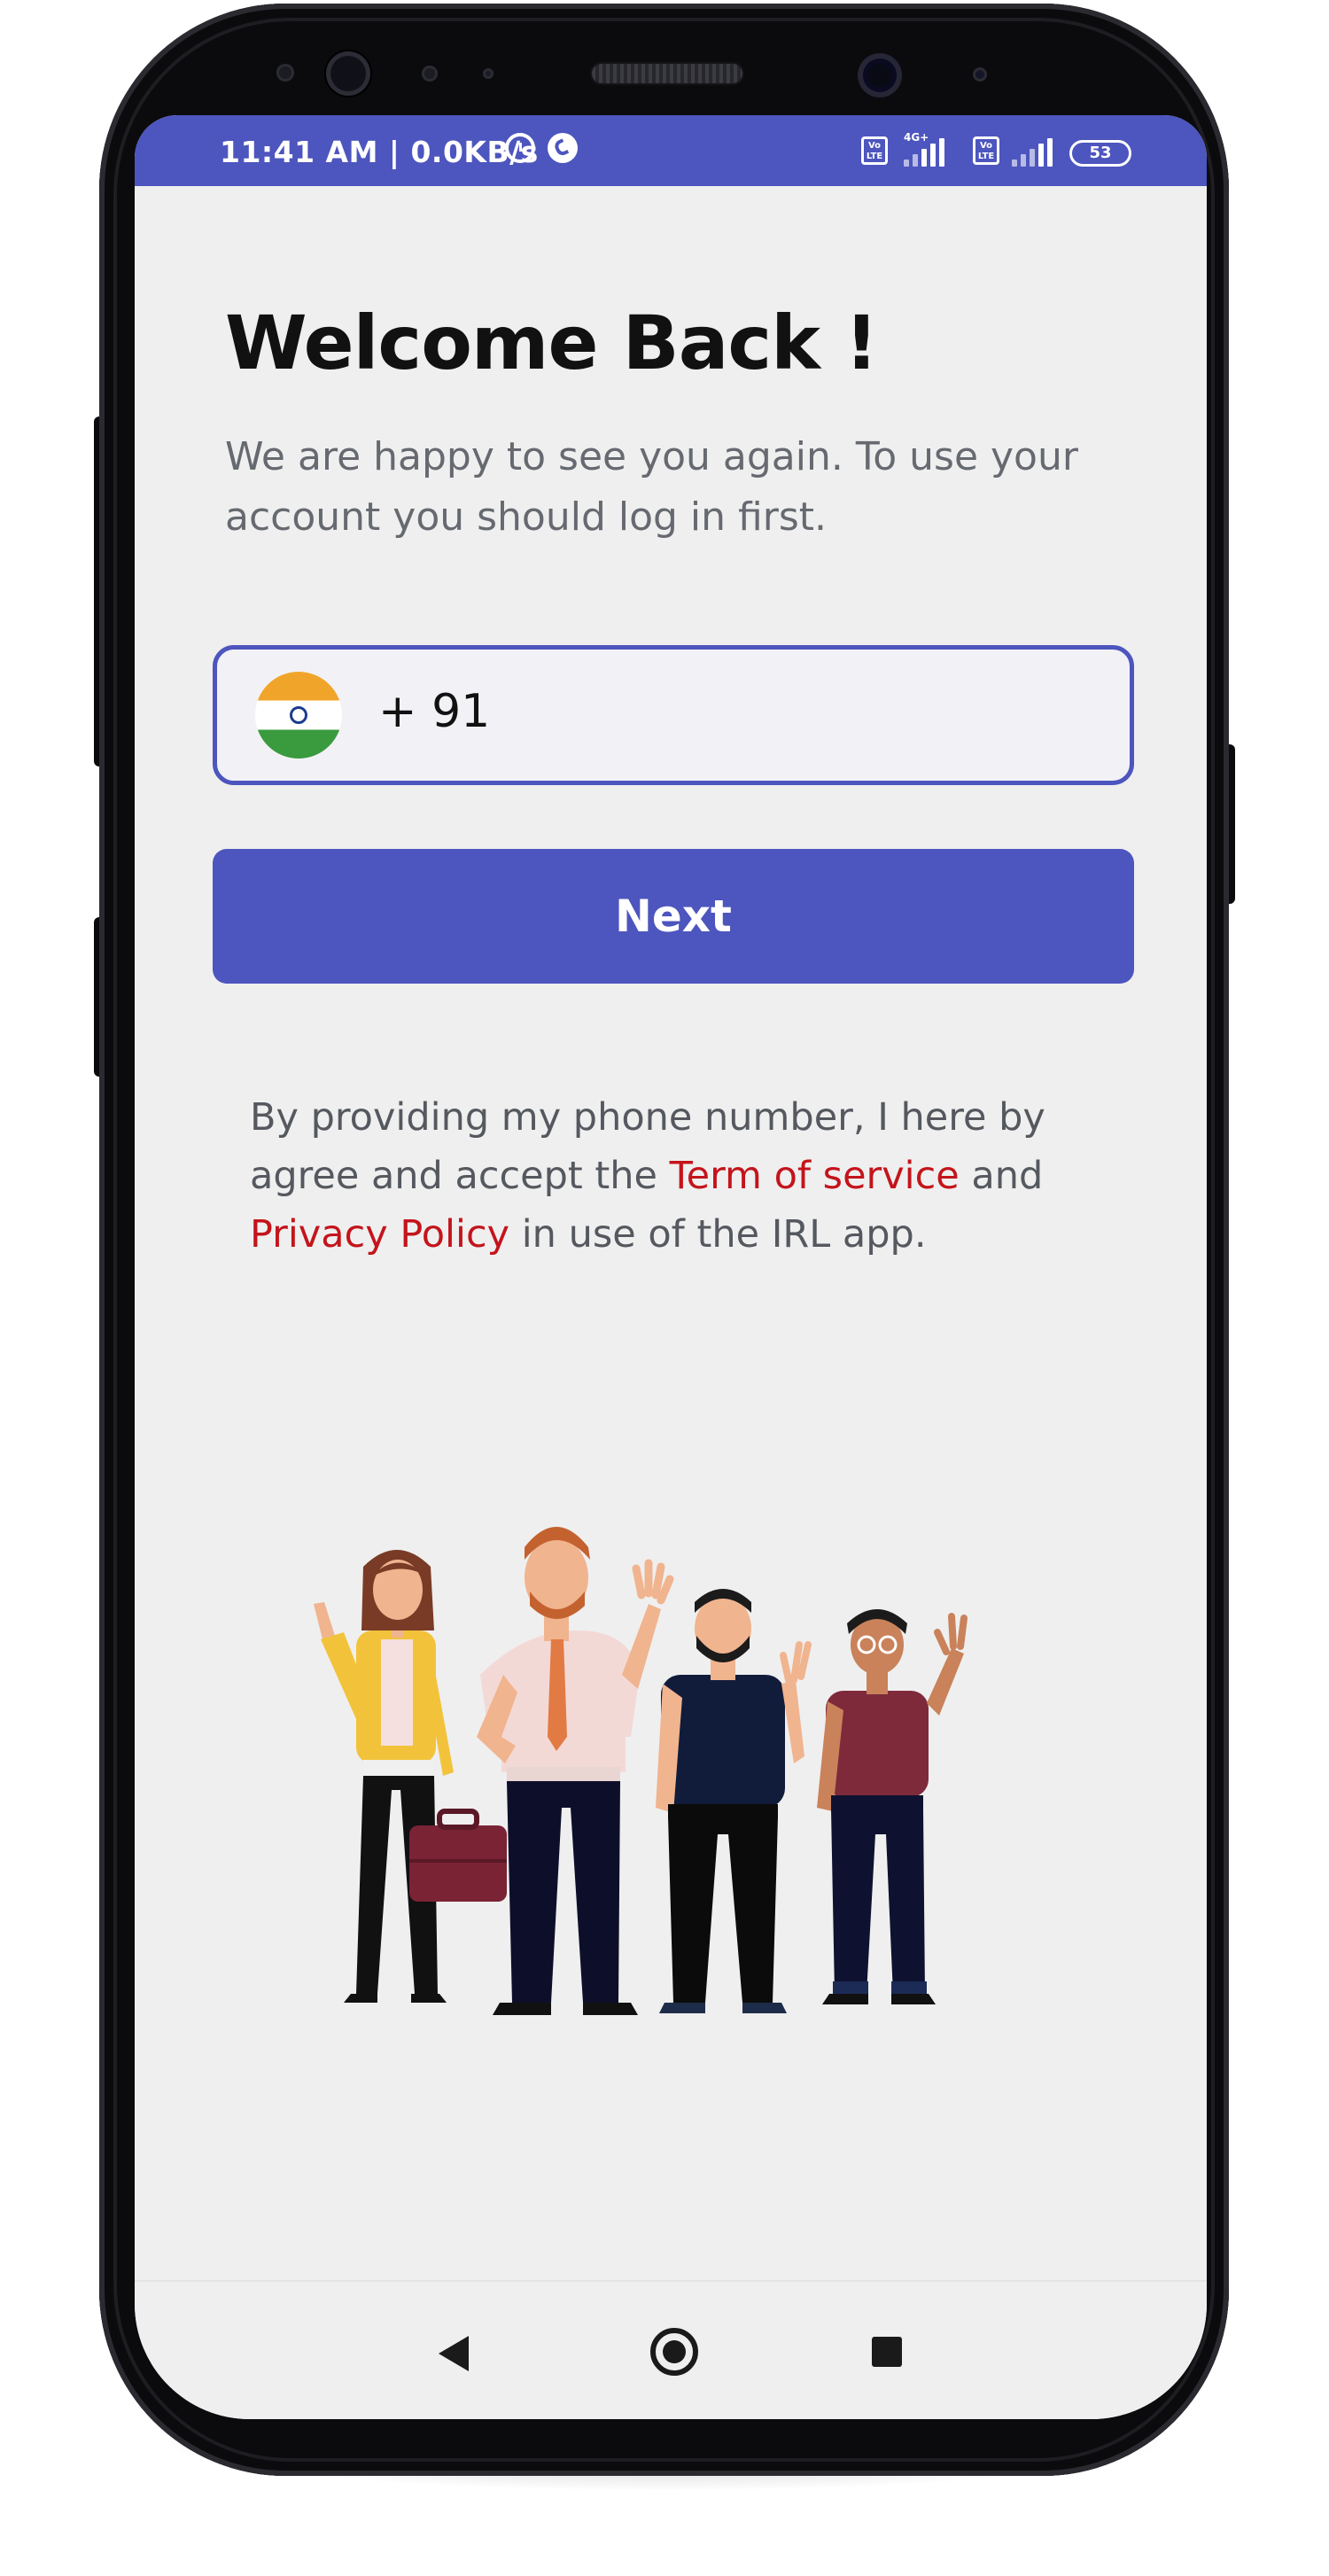 This screenshot has height=2576, width=1329. Describe the element at coordinates (718, 1235) in the screenshot. I see `terms-suffix: in use of the IRL app.` at that location.